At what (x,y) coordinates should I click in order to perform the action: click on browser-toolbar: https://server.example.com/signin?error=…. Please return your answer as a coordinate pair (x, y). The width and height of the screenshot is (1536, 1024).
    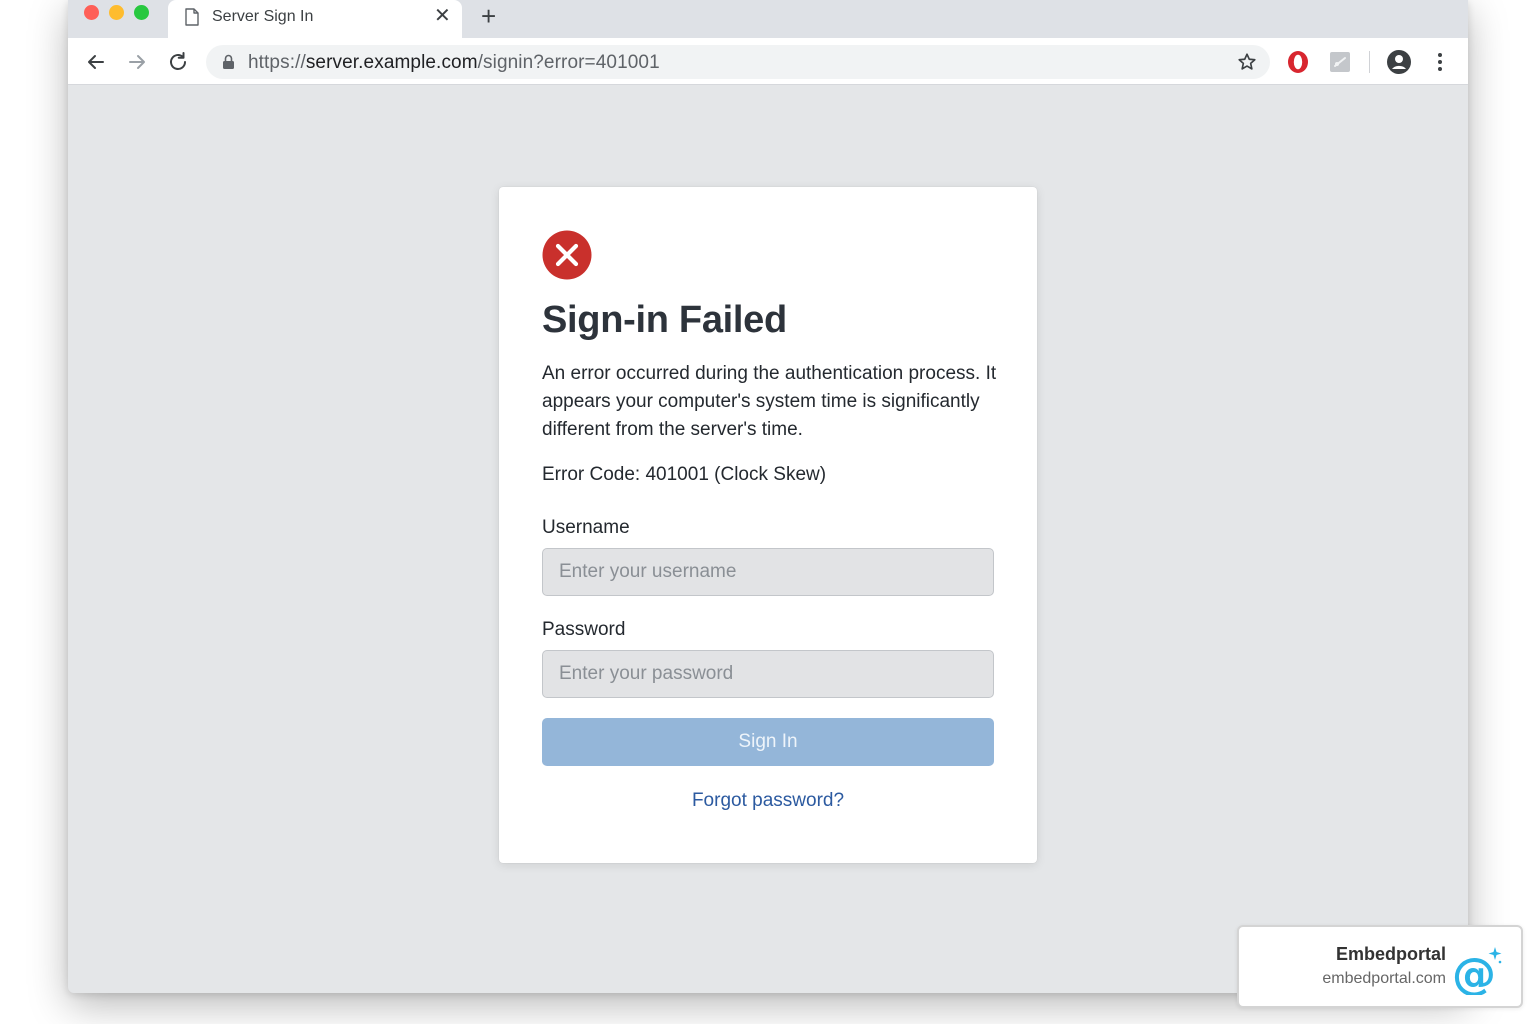
    Looking at the image, I should click on (768, 61).